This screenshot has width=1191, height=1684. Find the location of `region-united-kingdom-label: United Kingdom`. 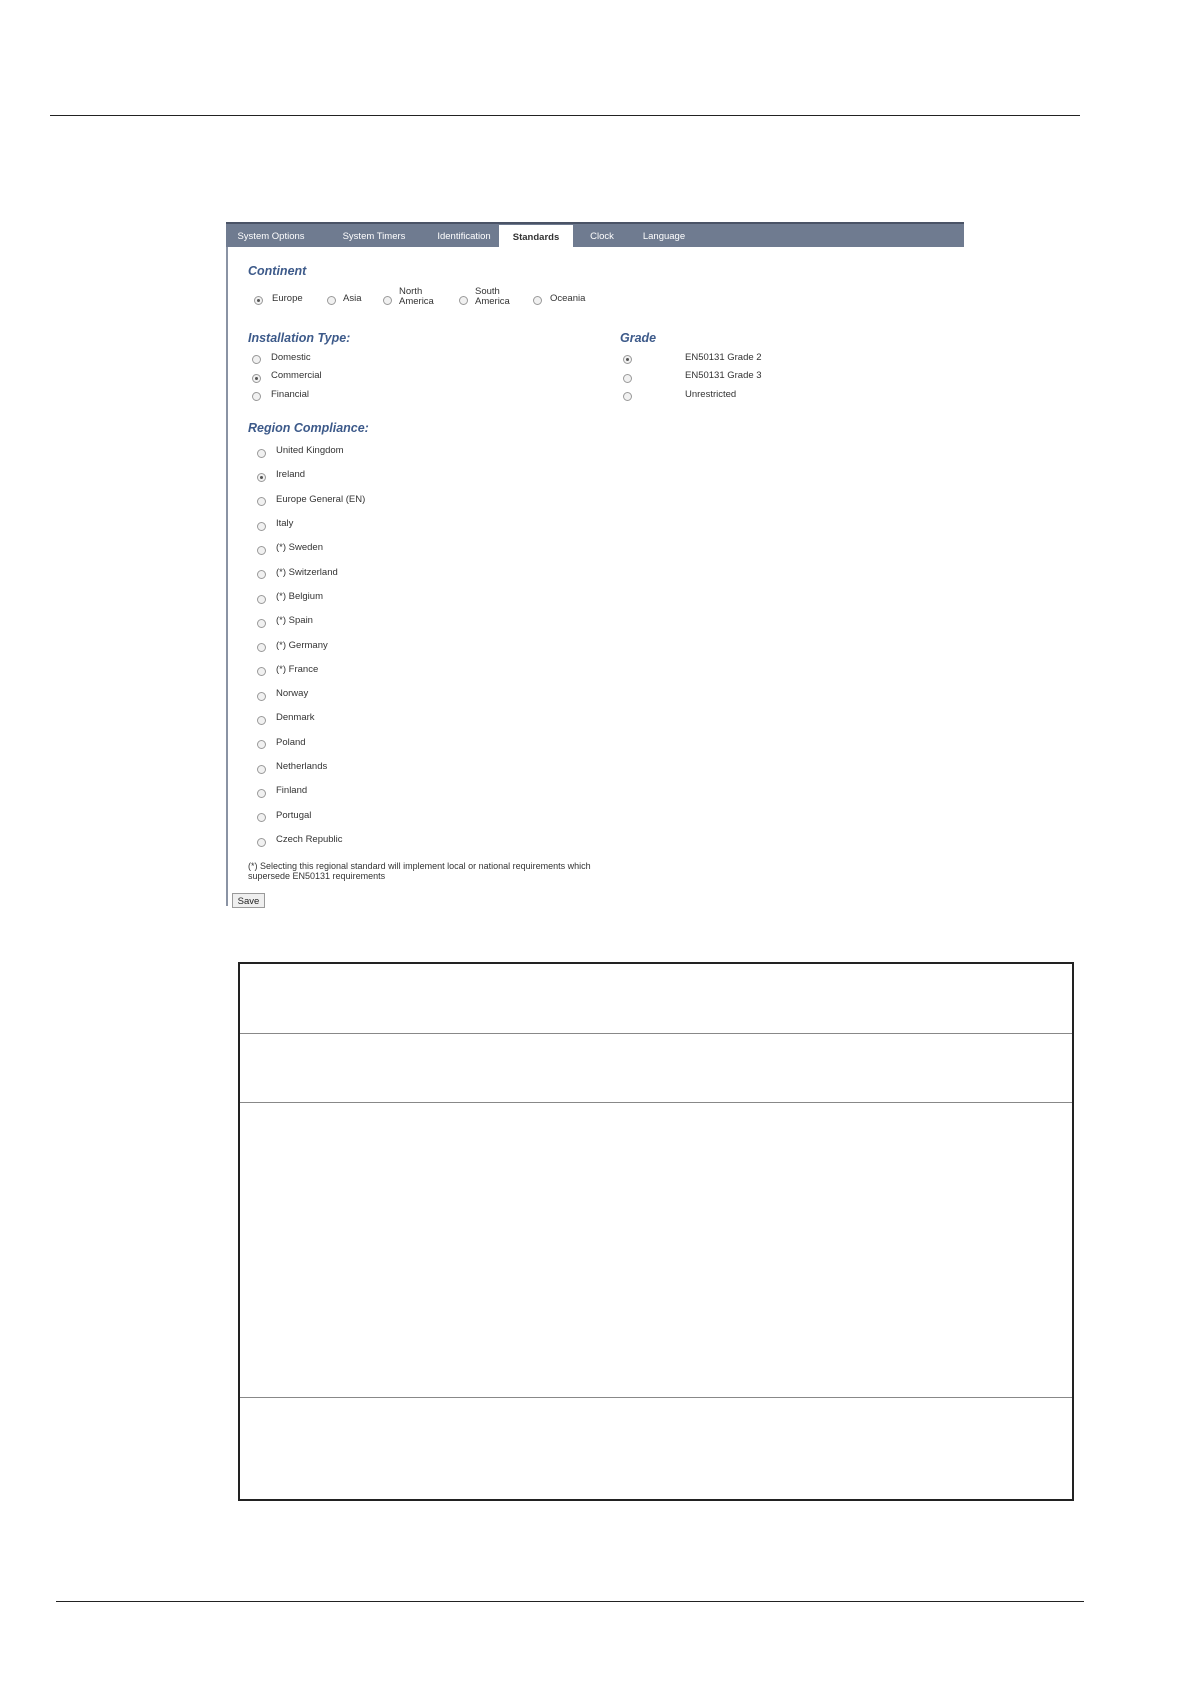

region-united-kingdom-label: United Kingdom is located at coordinates (310, 450).